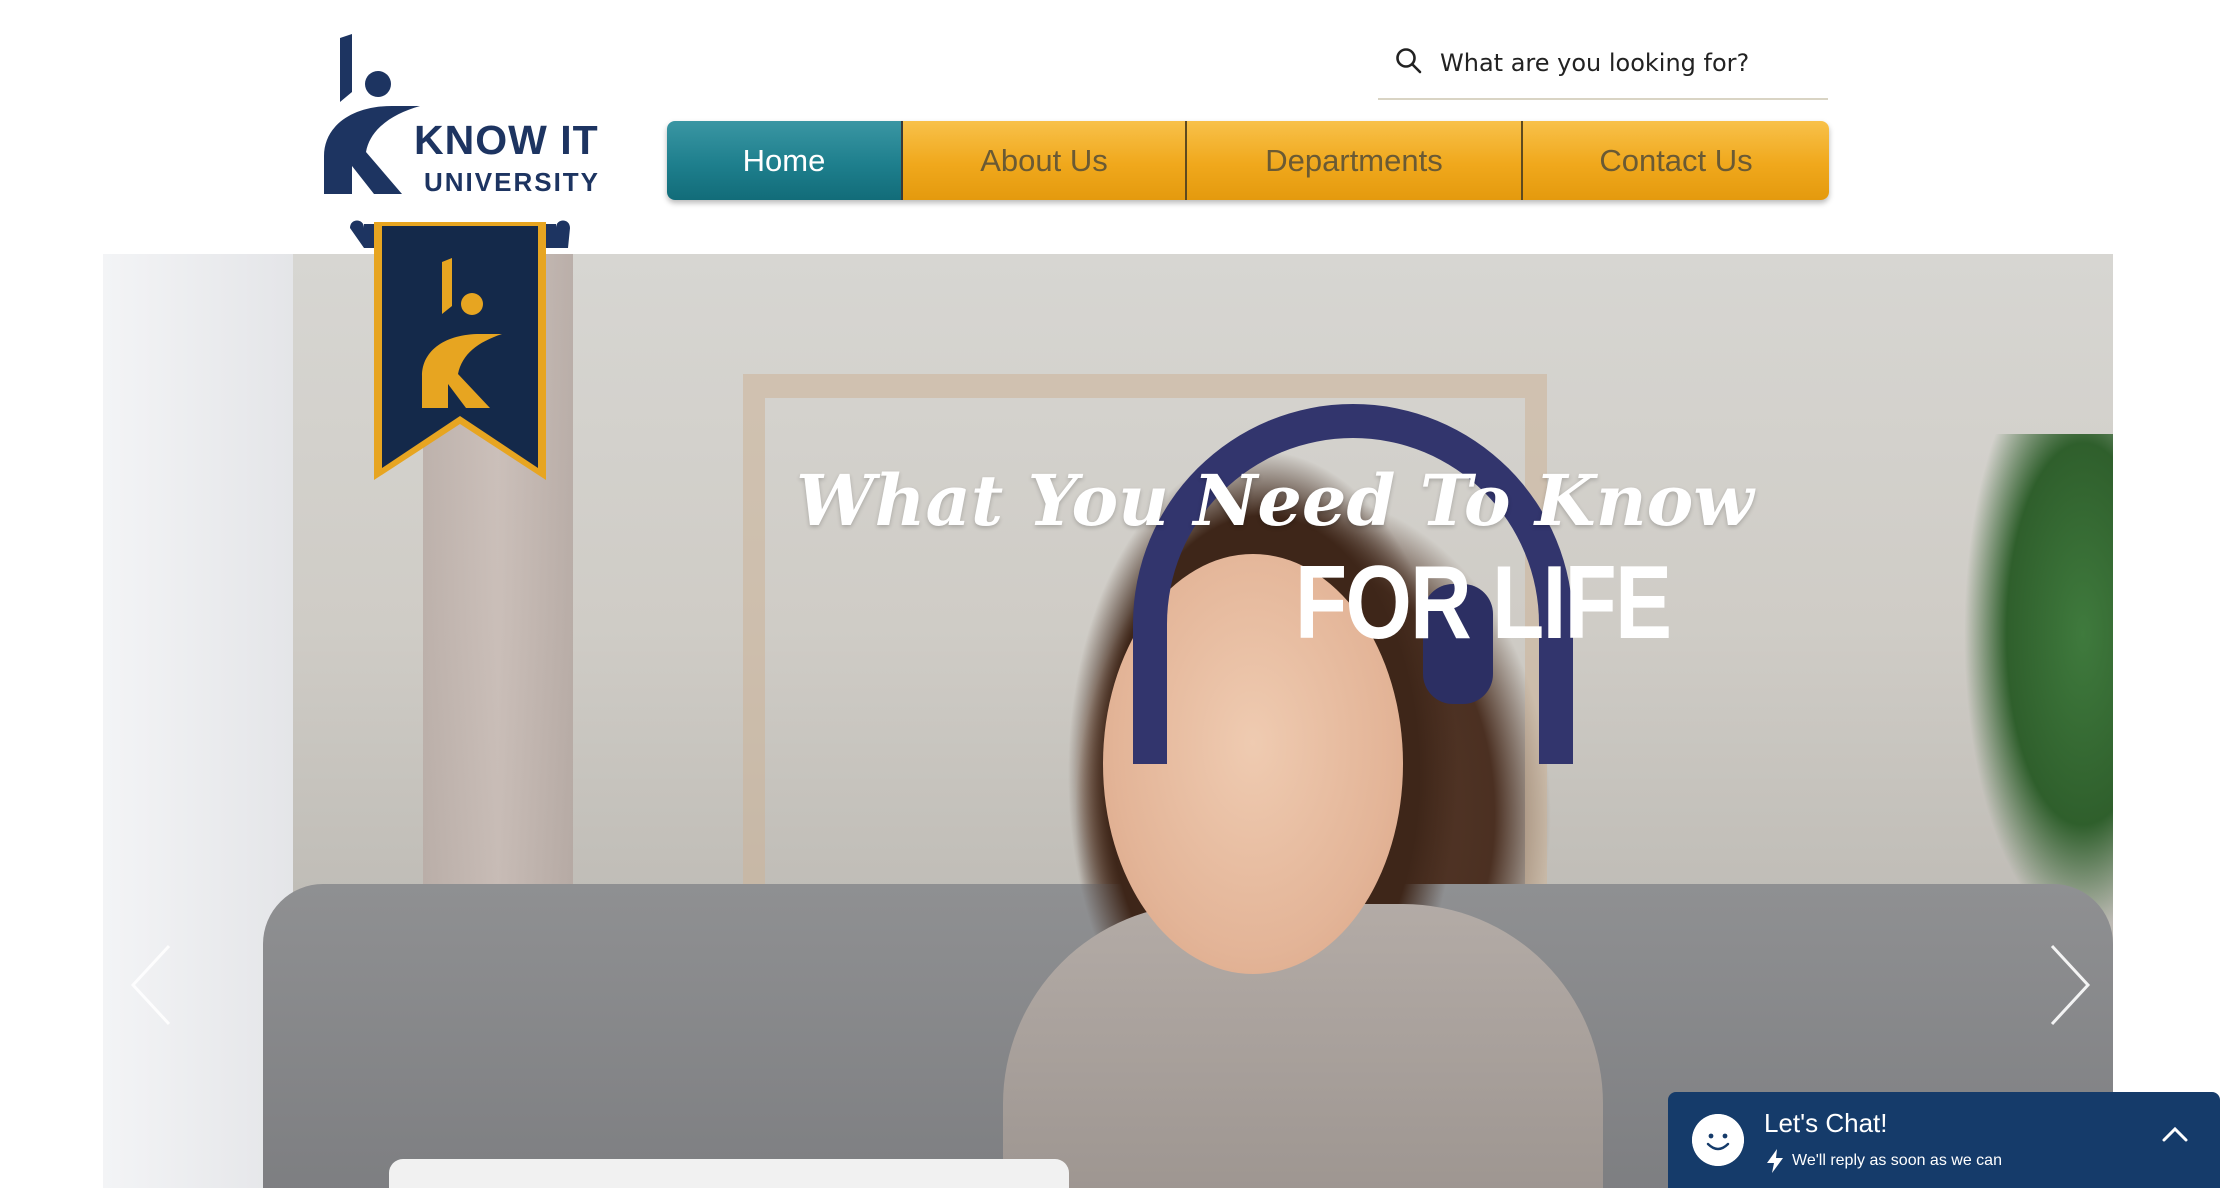 The image size is (2240, 1188). Describe the element at coordinates (506, 140) in the screenshot. I see `logo-wordmark-line1: KNOW IT` at that location.